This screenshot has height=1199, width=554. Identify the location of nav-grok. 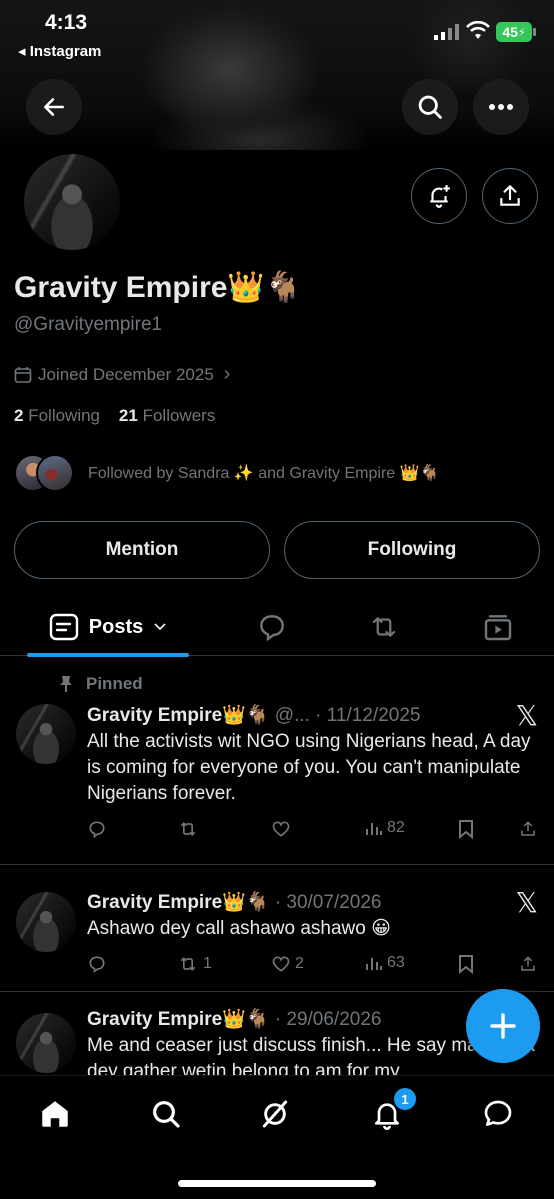
(275, 1114).